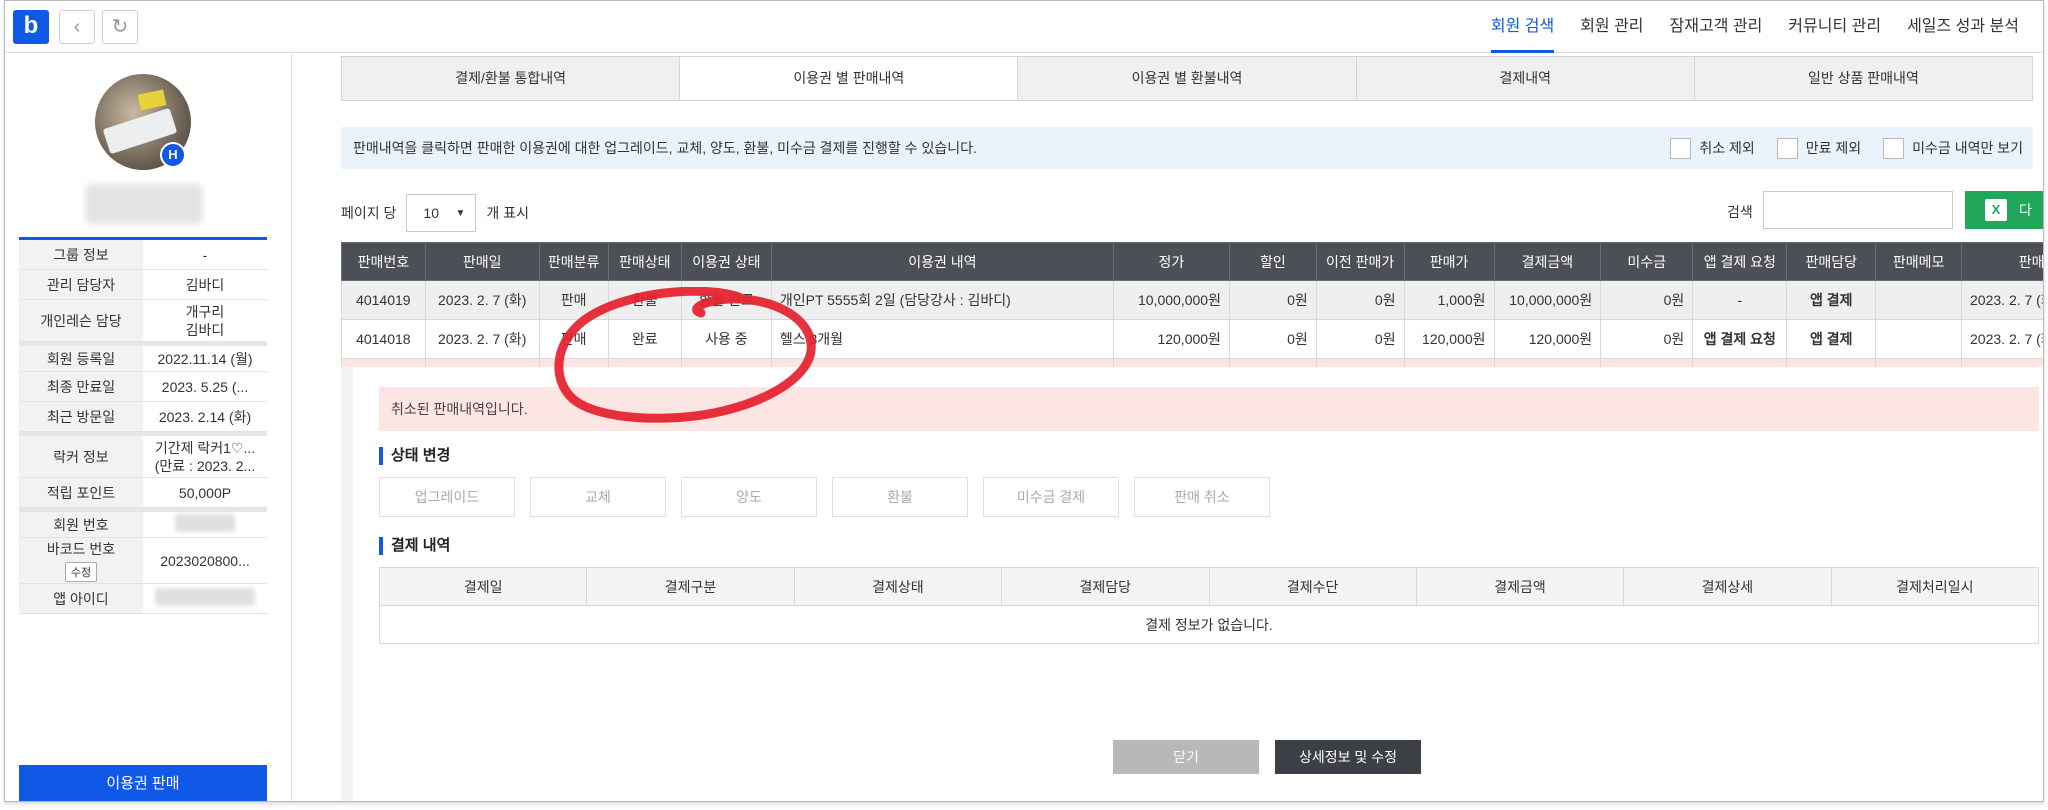 The height and width of the screenshot is (810, 2048). Describe the element at coordinates (1202, 497) in the screenshot. I see `action-button: 판매 취소` at that location.